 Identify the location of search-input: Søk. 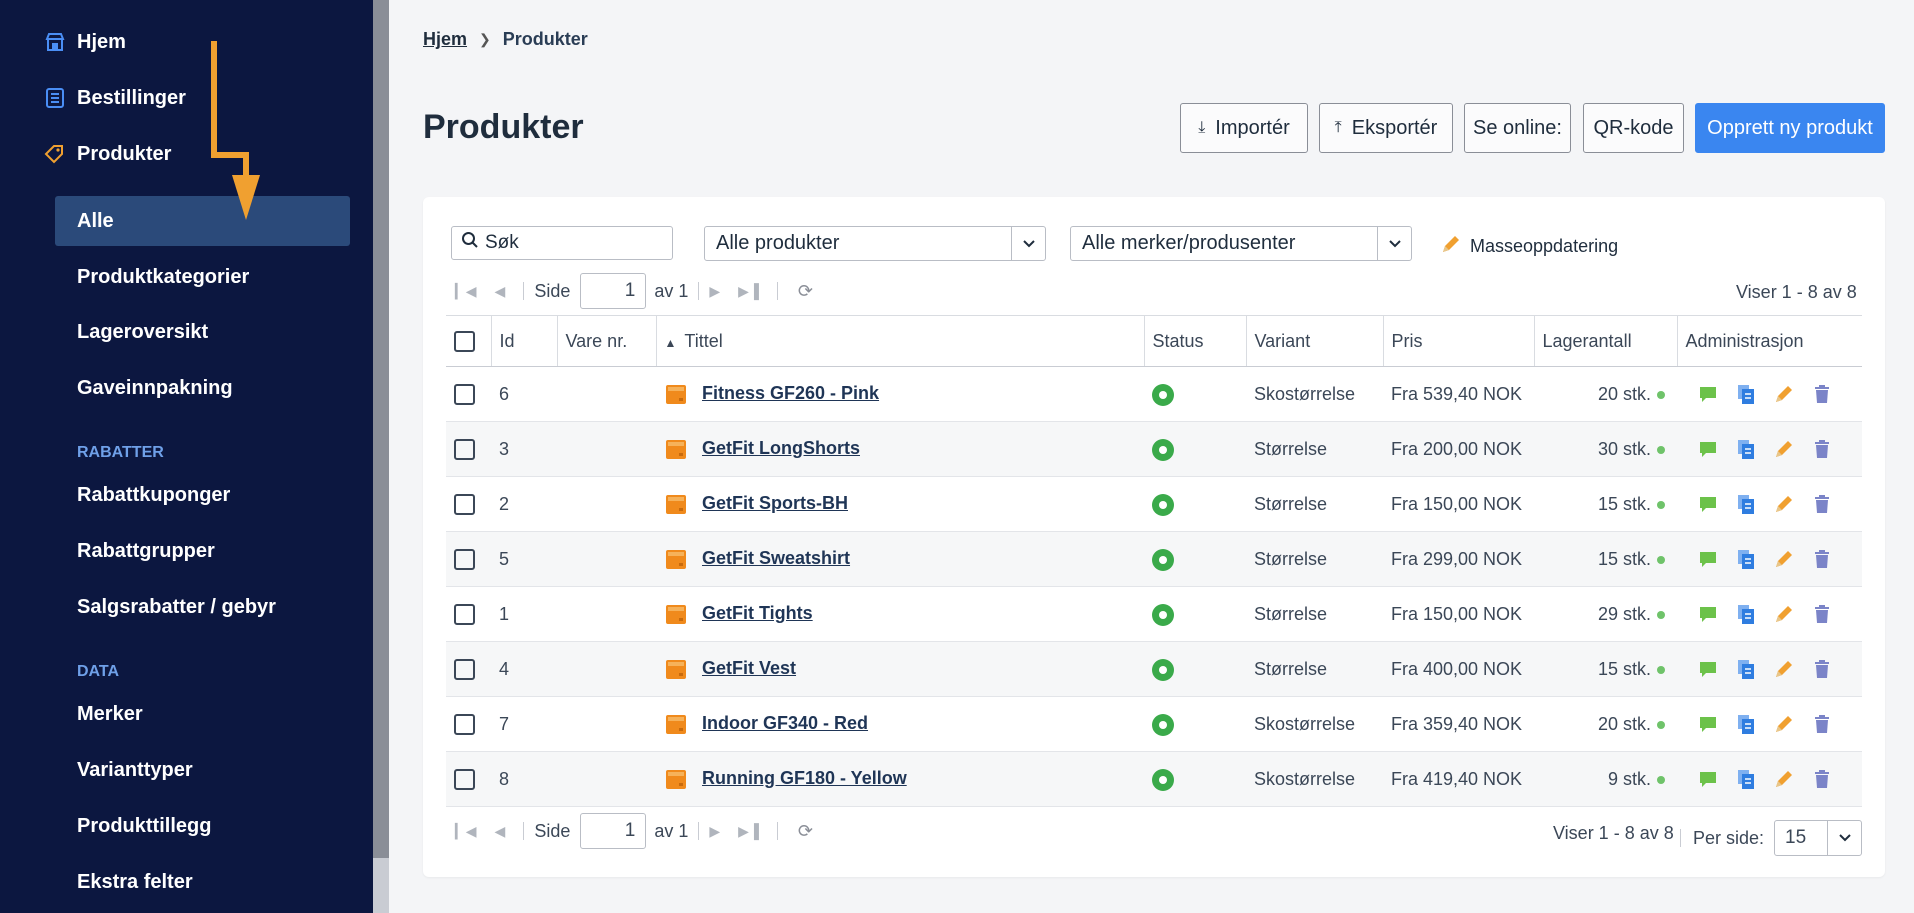
(562, 243).